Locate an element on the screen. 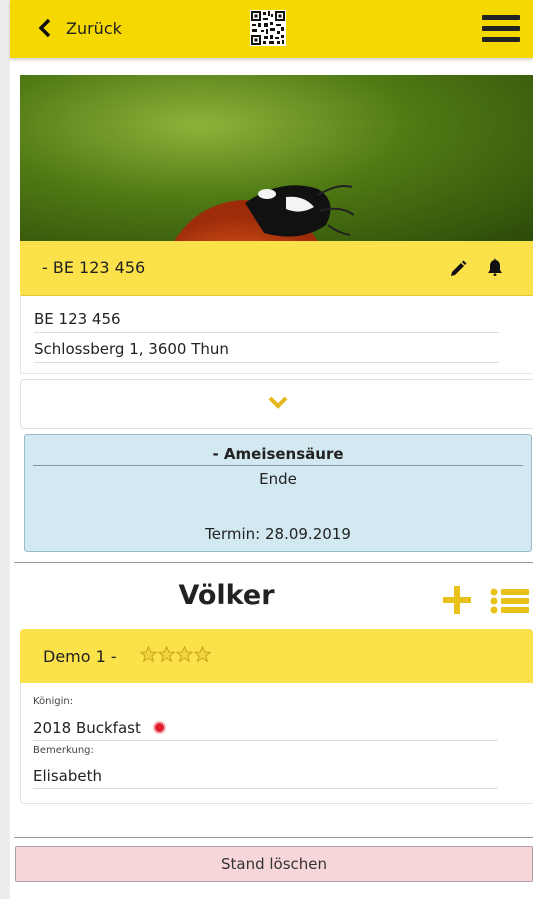  bottom-divider is located at coordinates (273, 837).